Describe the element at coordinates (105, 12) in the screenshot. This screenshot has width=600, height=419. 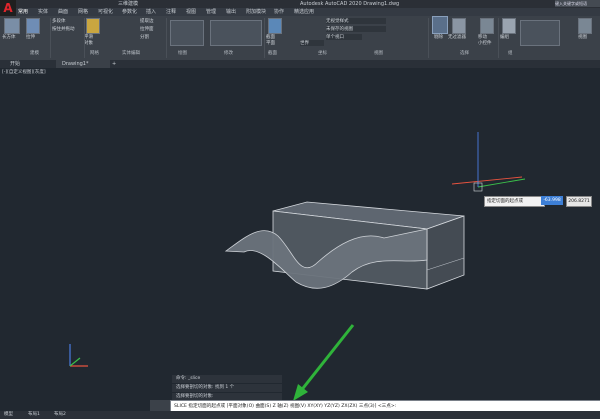
I see `tab-visualize: 可视化` at that location.